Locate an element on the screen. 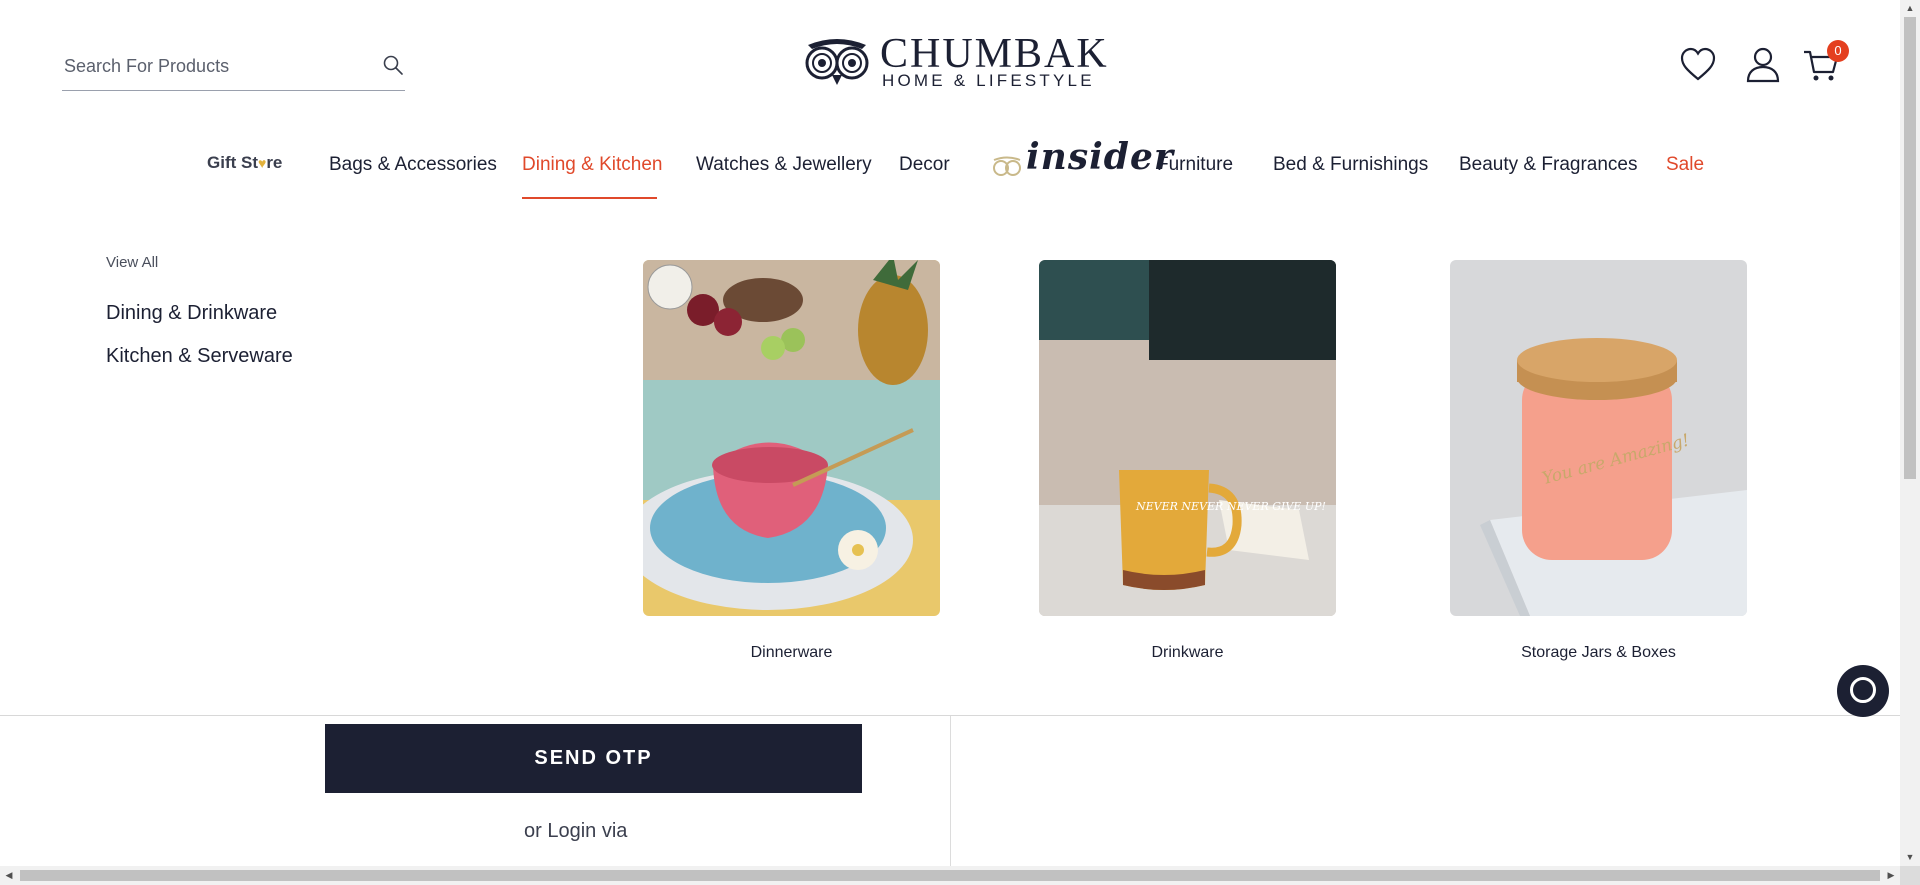 The width and height of the screenshot is (1920, 885). tile-storage-jars-boxes: You are Amazing! Storage Jars & Boxes is located at coordinates (1598, 461).